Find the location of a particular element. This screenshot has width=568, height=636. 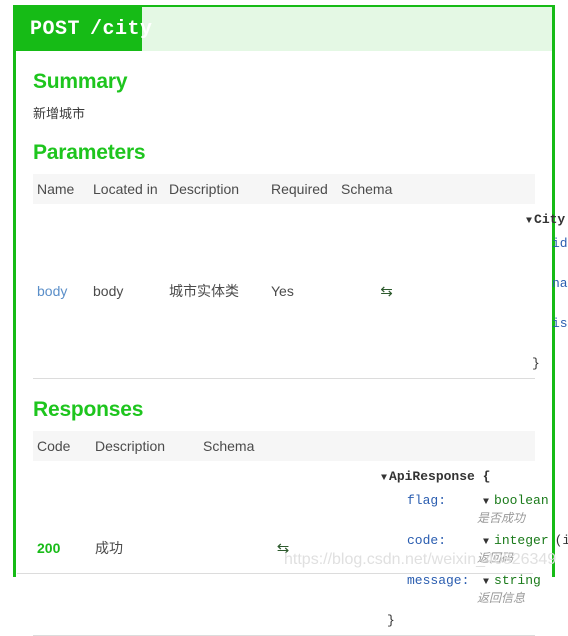

summary-heading: Summary is located at coordinates (80, 81).